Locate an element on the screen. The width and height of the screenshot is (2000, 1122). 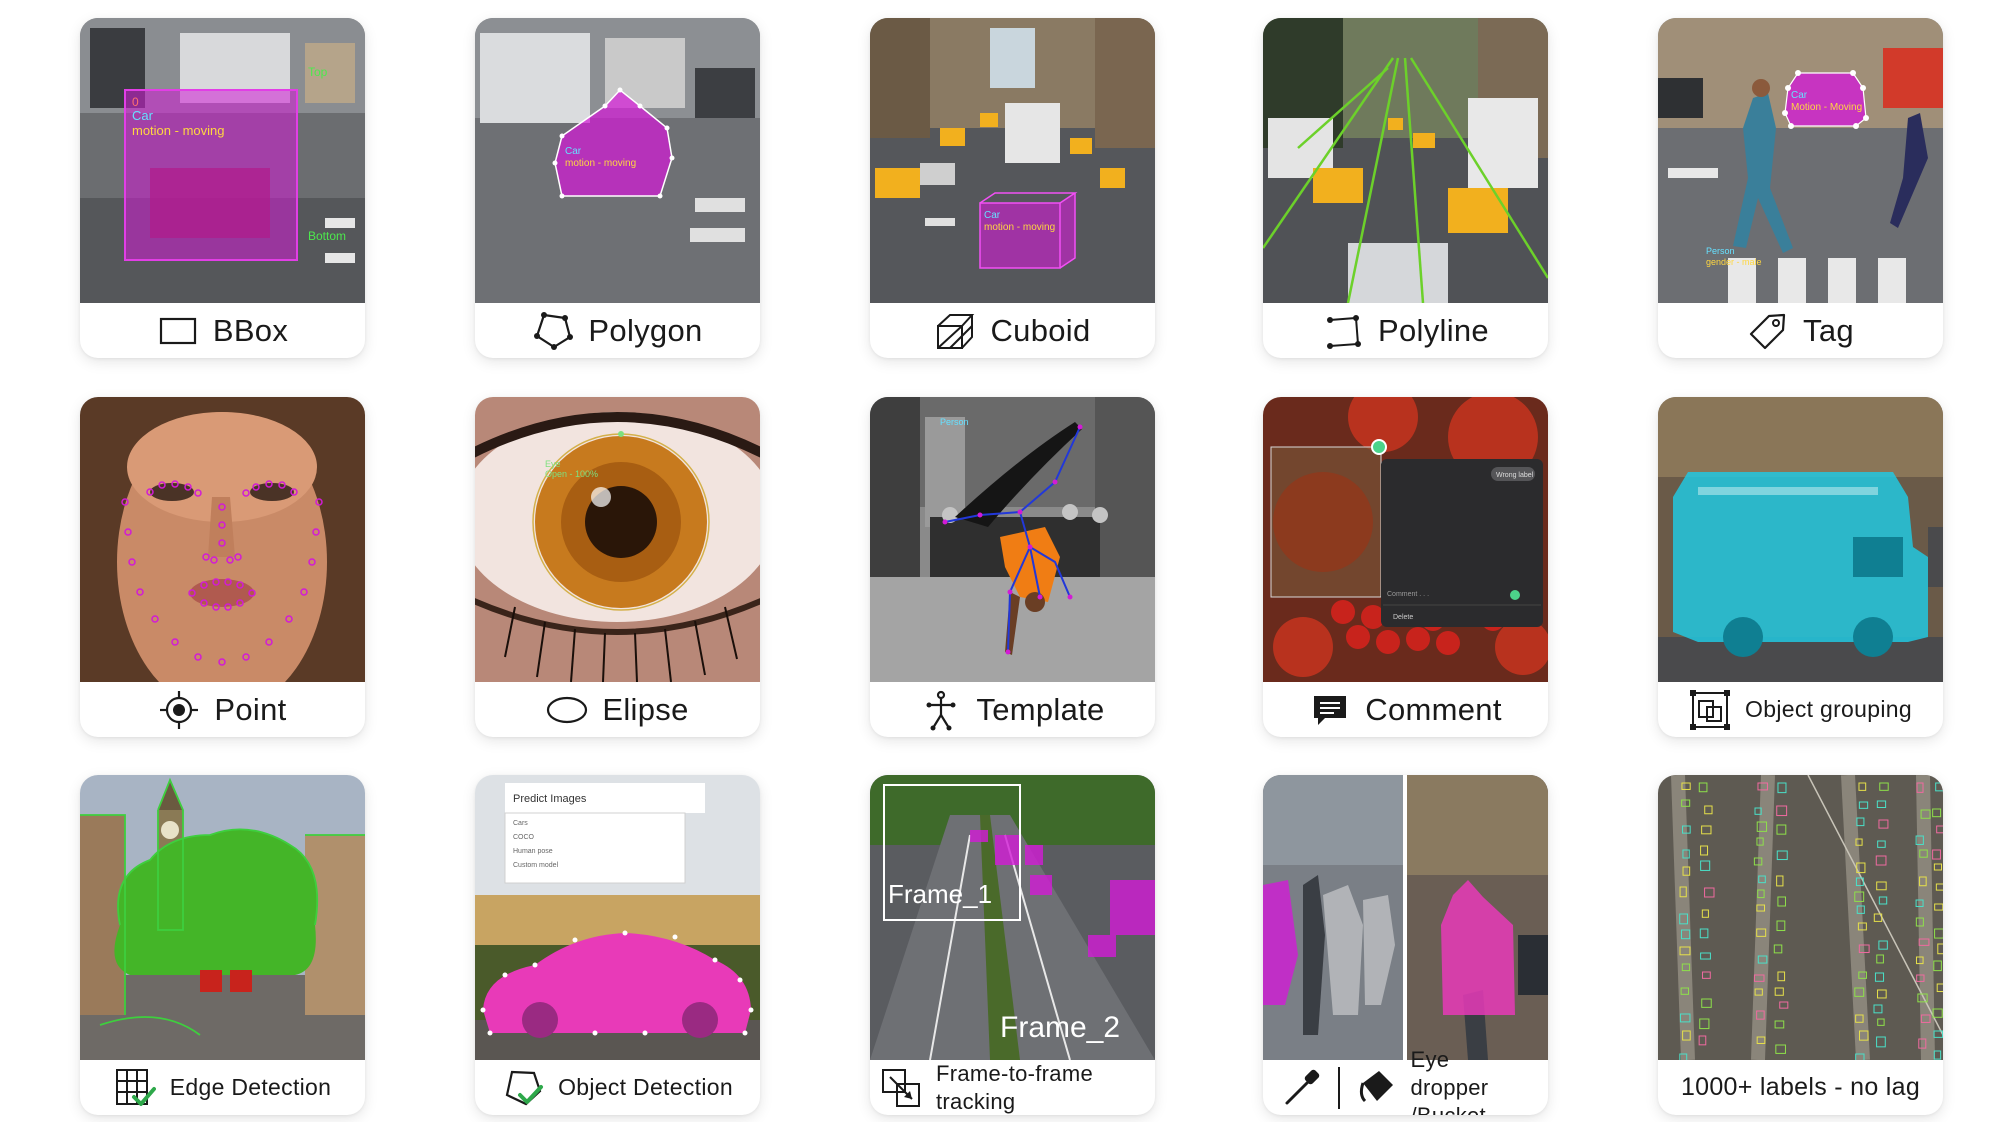
svg-text: Bottom is located at coordinates (327, 236).